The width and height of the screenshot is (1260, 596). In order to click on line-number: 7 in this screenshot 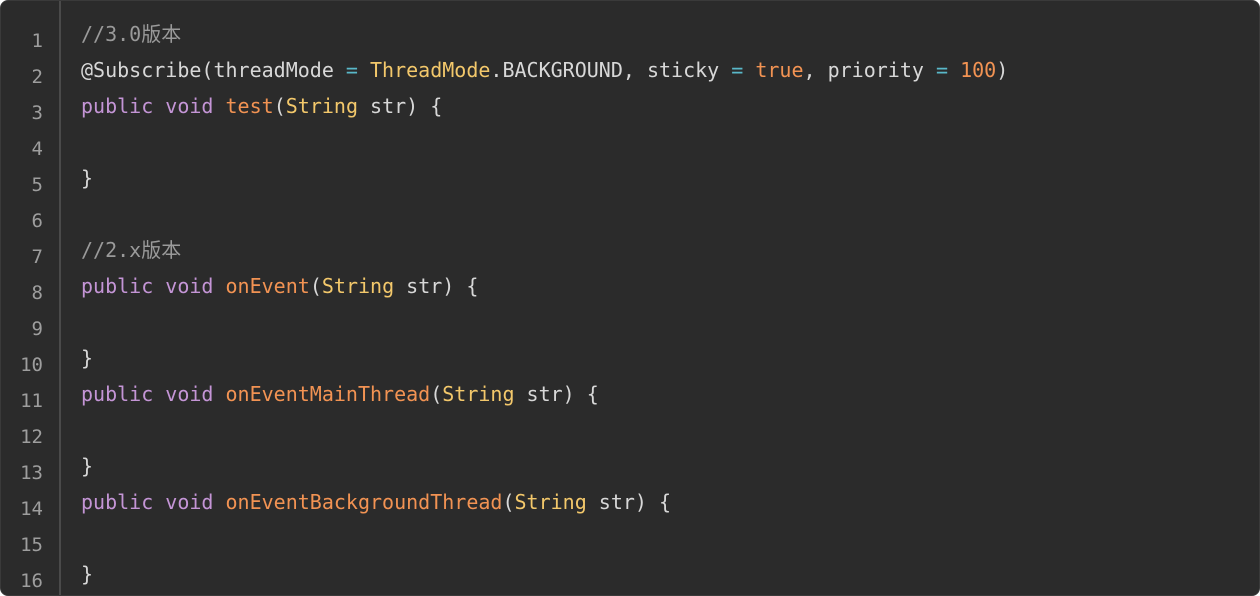, I will do `click(37, 257)`.